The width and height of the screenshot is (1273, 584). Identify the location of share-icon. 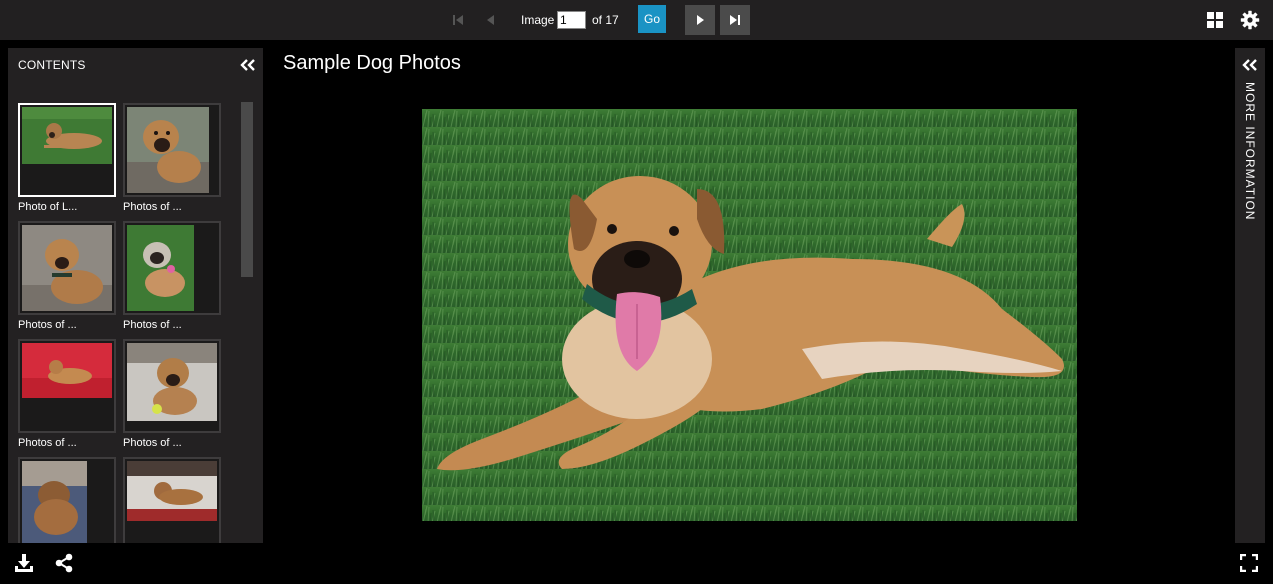
(64, 563).